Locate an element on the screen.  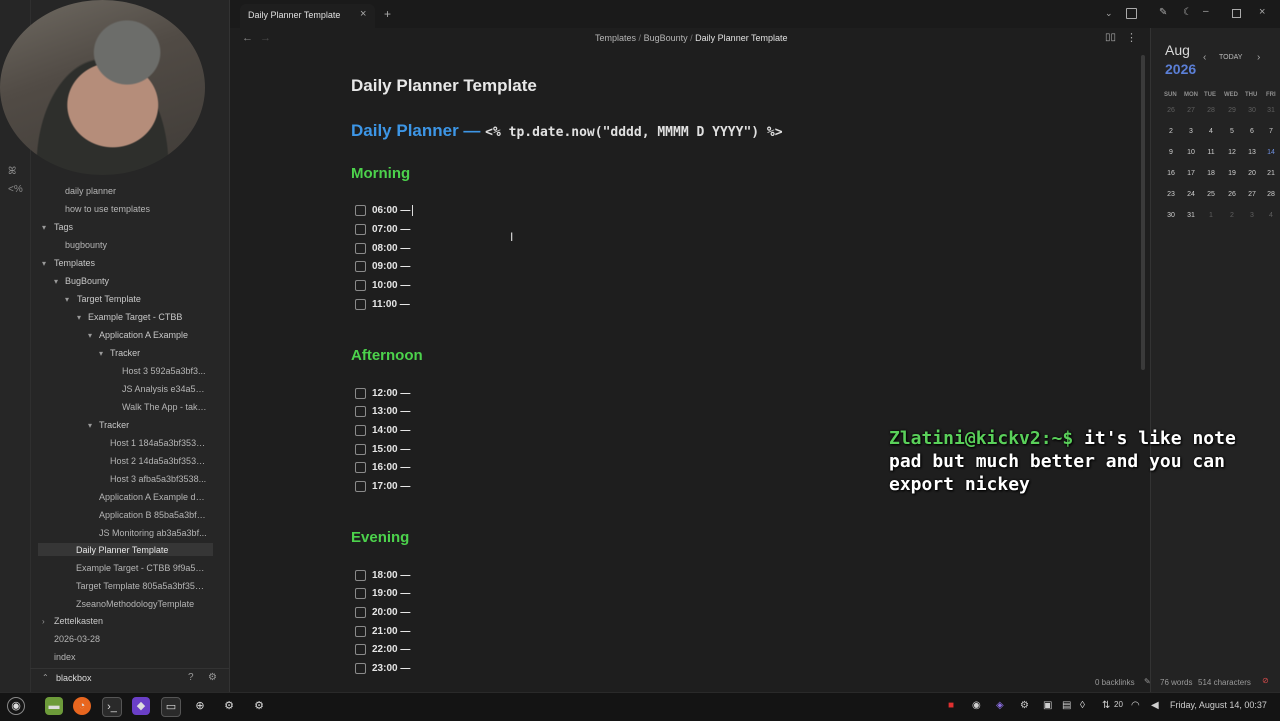
next-month-chevron-icon: › is located at coordinates (1258, 57).